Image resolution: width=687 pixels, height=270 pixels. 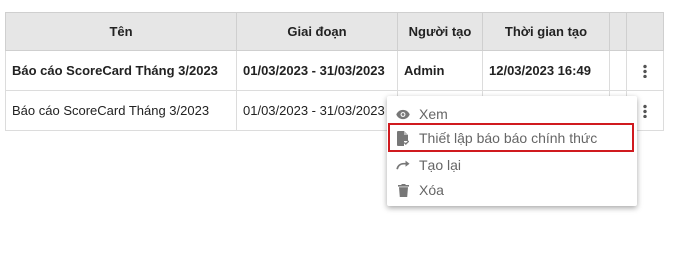 What do you see at coordinates (403, 165) in the screenshot?
I see `redo-icon` at bounding box center [403, 165].